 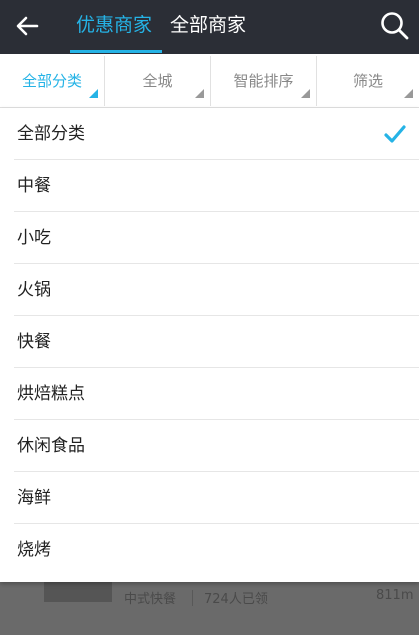 I want to click on merchant-category: 中式快餐, so click(x=150, y=599).